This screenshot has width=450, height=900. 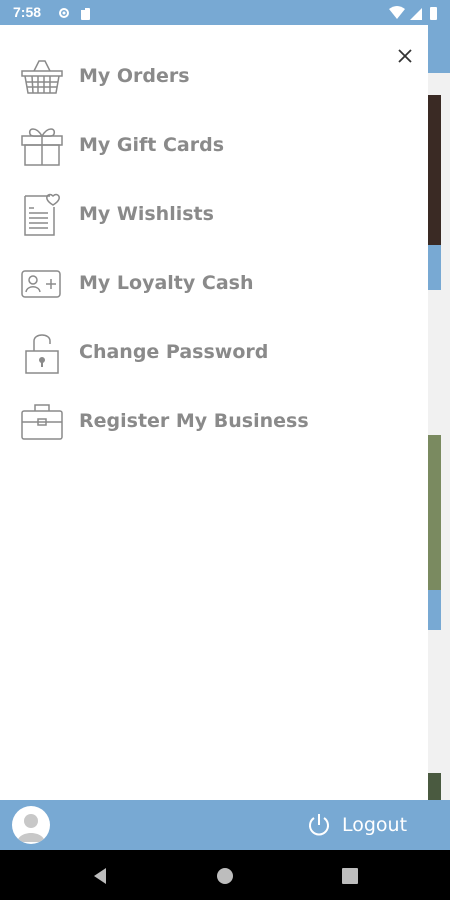 What do you see at coordinates (42, 354) in the screenshot?
I see `unlock-icon` at bounding box center [42, 354].